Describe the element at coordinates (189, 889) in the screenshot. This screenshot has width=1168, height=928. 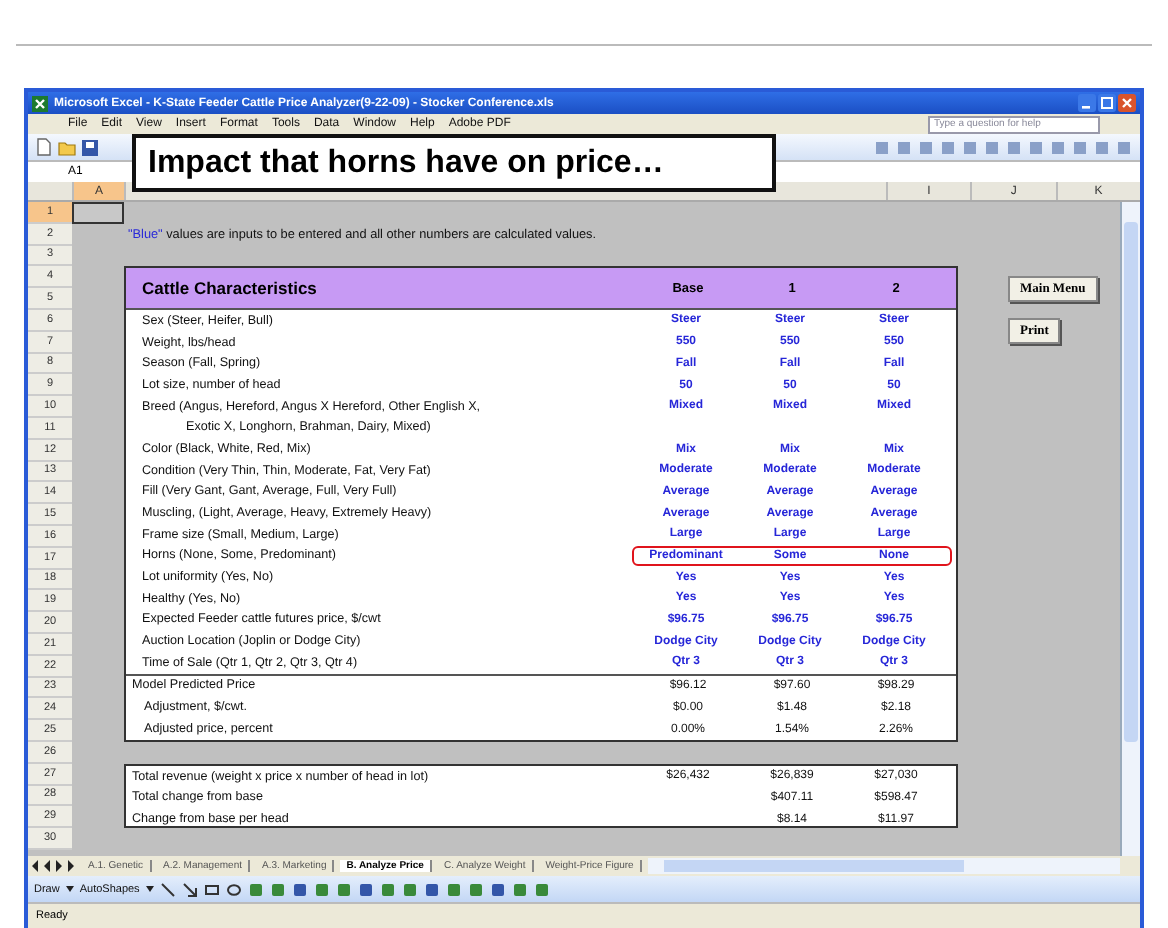
I see `arrow-icon` at that location.